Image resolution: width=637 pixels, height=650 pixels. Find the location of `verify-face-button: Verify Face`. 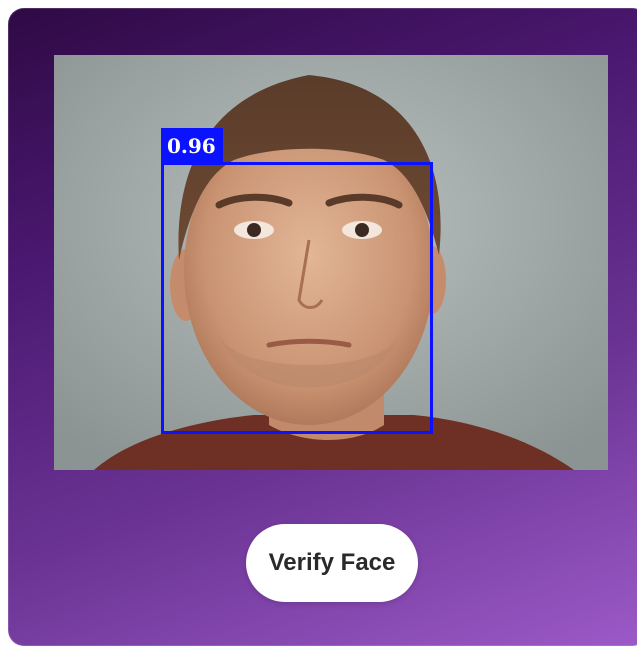

verify-face-button: Verify Face is located at coordinates (332, 563).